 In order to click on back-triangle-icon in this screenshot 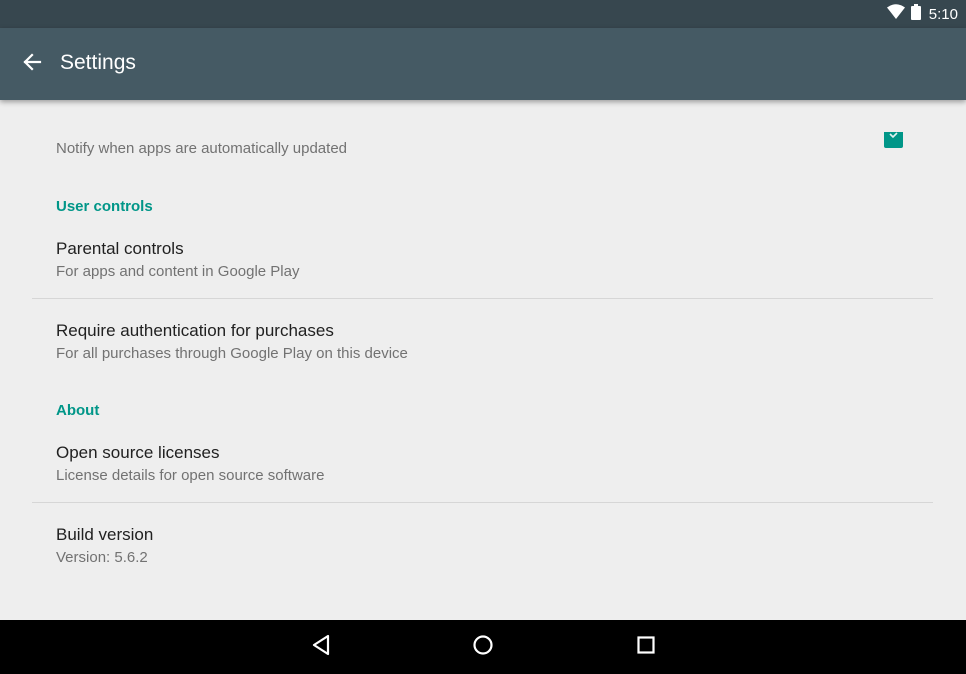, I will do `click(321, 647)`.